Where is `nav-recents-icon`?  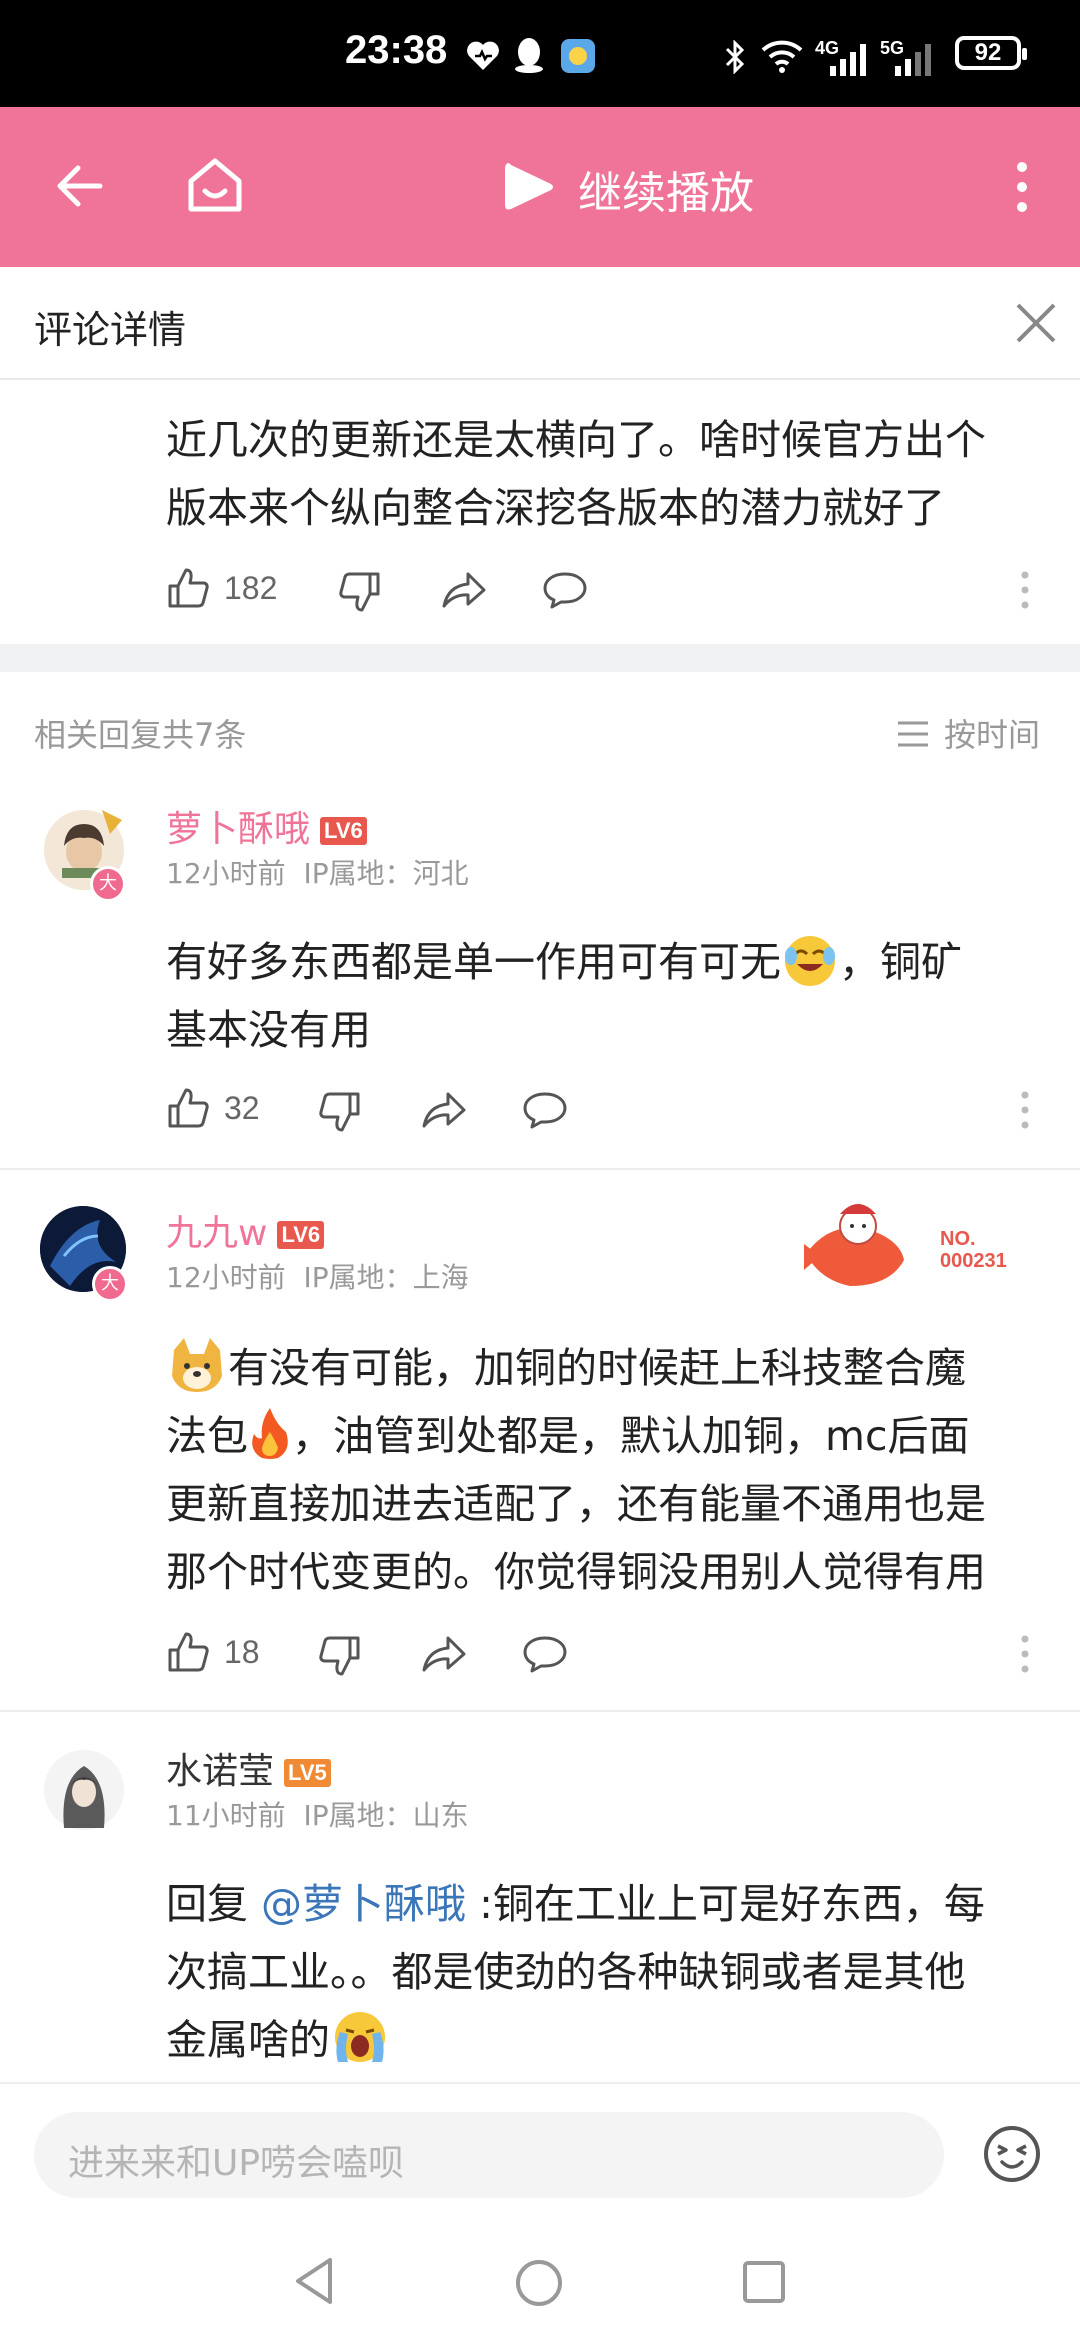 nav-recents-icon is located at coordinates (764, 2282).